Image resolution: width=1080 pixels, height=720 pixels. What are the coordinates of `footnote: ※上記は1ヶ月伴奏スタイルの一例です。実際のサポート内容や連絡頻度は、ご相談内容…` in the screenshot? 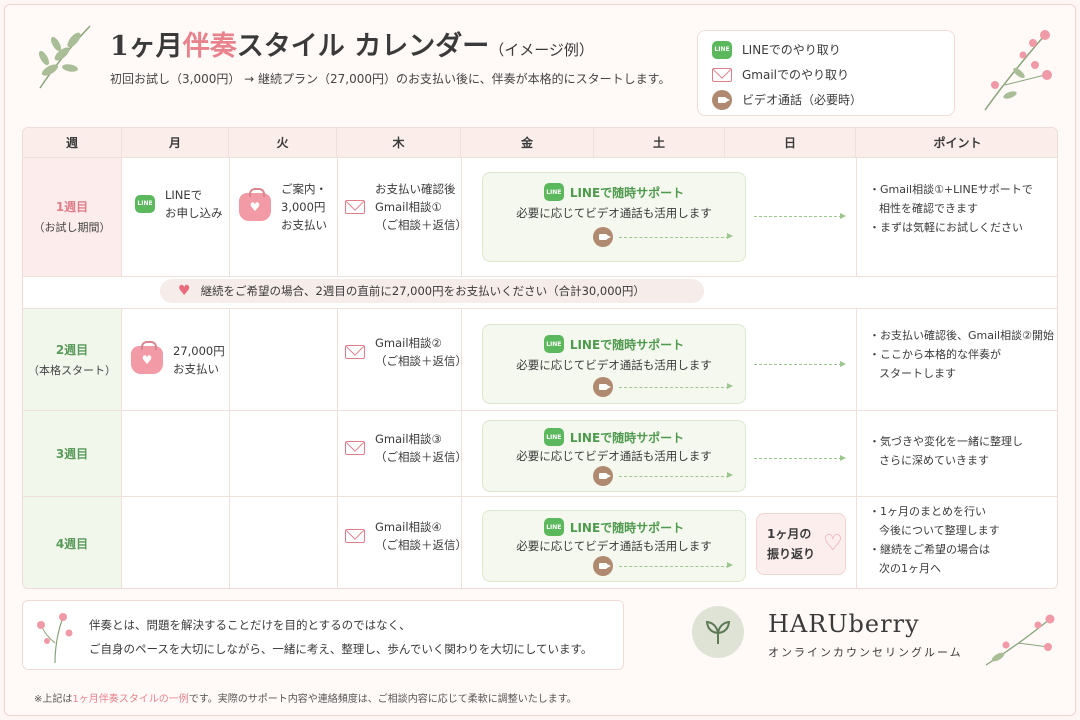 It's located at (305, 699).